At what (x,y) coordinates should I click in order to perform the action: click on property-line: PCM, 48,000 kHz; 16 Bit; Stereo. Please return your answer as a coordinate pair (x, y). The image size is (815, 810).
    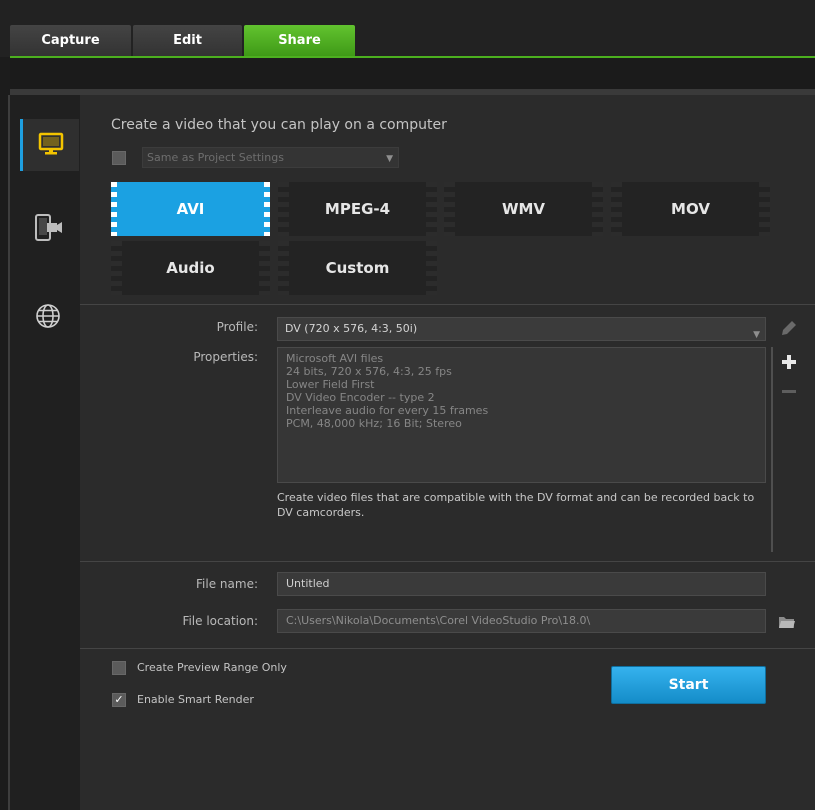
    Looking at the image, I should click on (374, 423).